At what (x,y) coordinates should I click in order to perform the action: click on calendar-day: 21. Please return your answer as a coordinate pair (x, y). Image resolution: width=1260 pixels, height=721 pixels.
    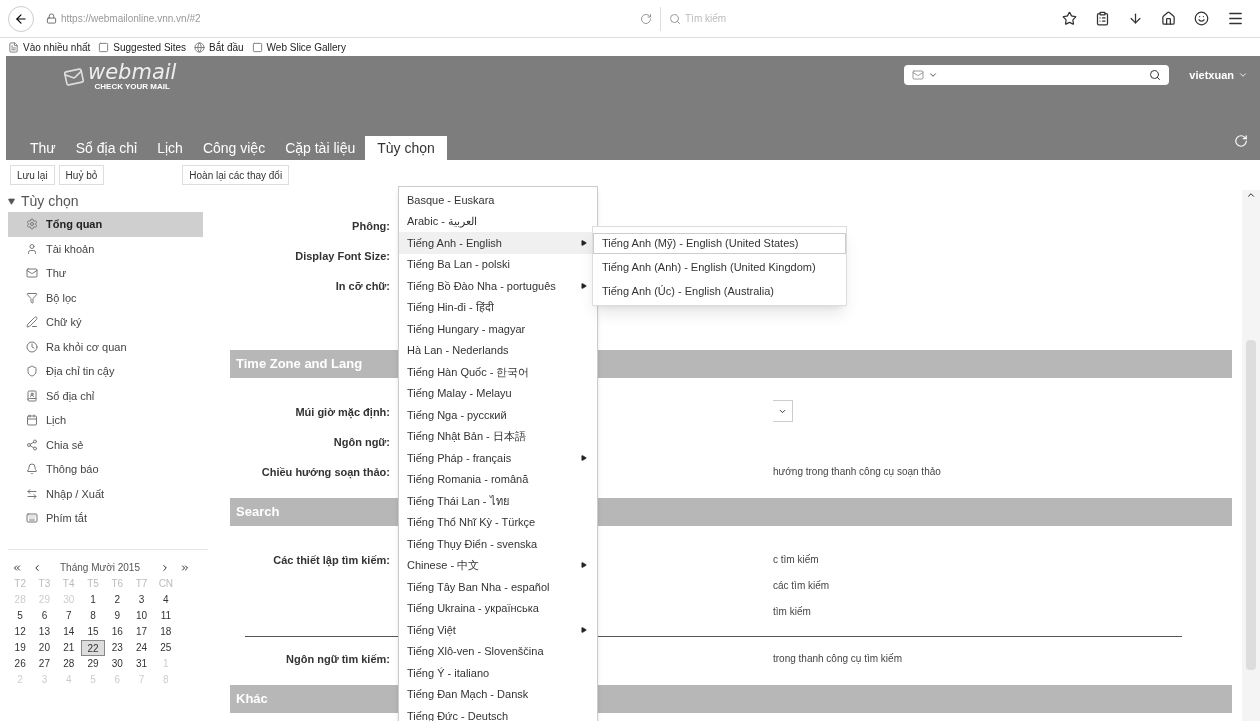
    Looking at the image, I should click on (68, 647).